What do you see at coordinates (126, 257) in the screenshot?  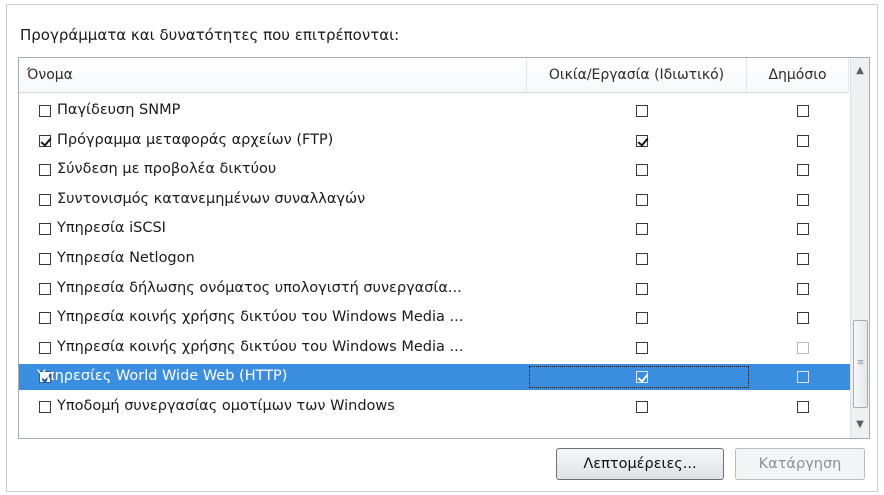 I see `program-name: Υπηρεσία Netlogon` at bounding box center [126, 257].